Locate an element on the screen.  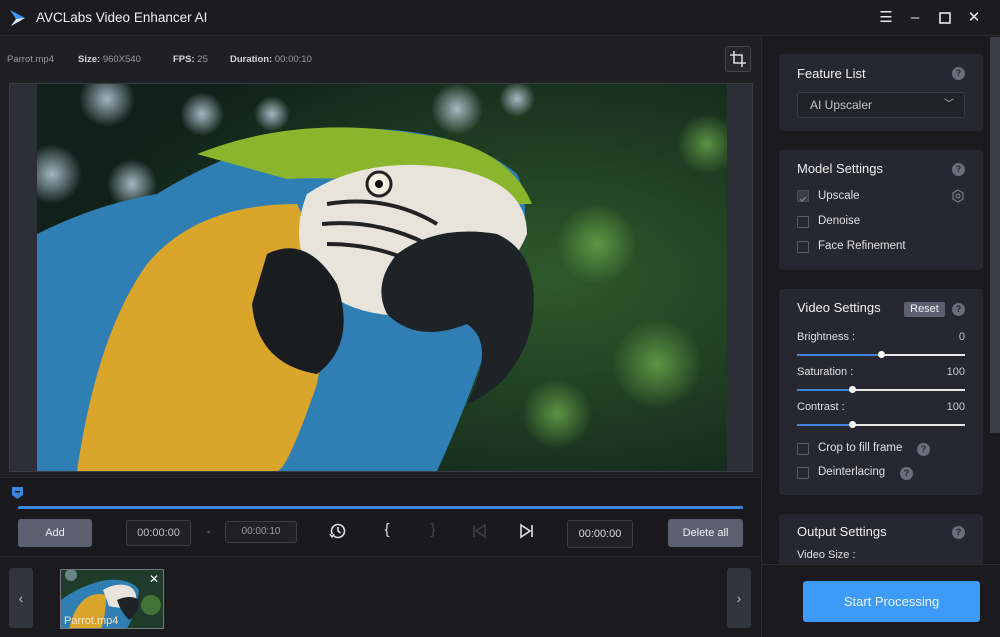
output-settings-title: Output Settings is located at coordinates (842, 531).